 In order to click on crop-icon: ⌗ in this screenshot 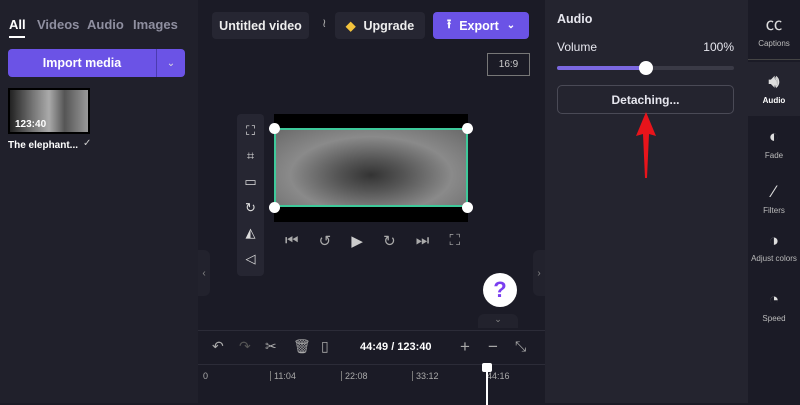, I will do `click(250, 156)`.